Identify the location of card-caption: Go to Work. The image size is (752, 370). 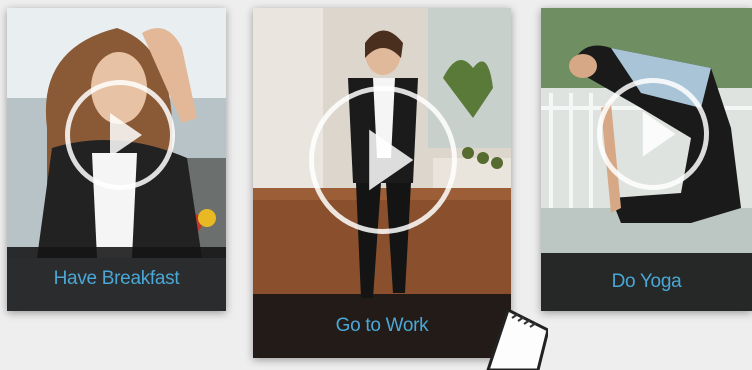
(382, 326).